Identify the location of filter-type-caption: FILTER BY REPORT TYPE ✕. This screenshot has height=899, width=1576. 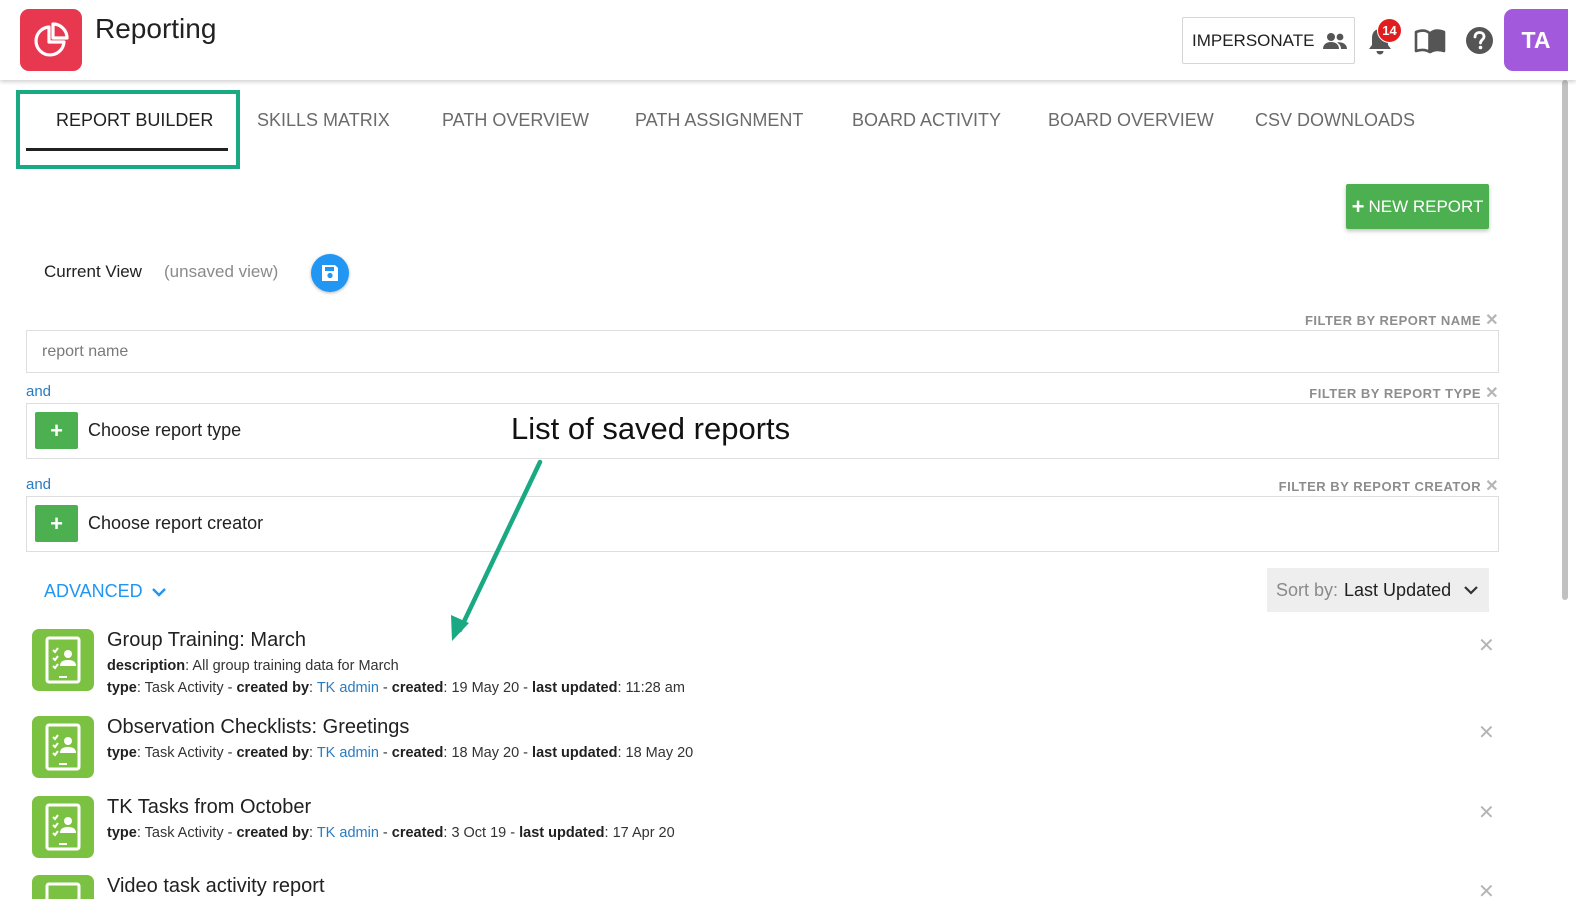
(1404, 393).